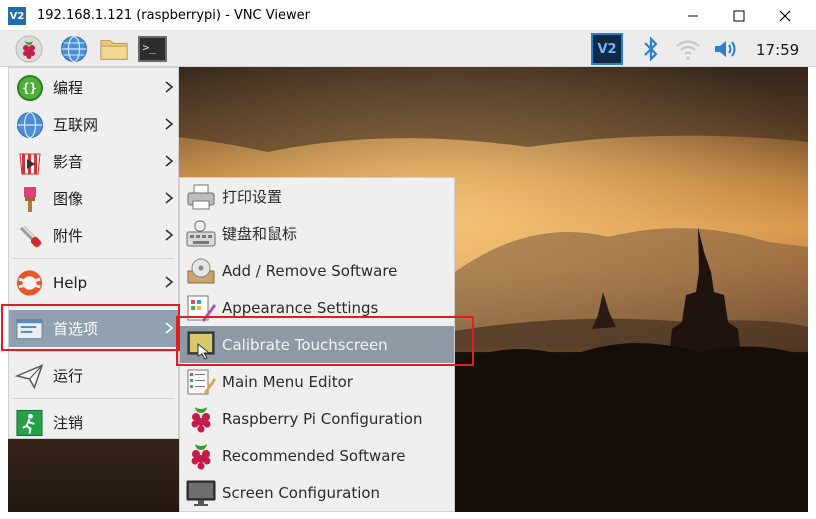 This screenshot has height=519, width=816. Describe the element at coordinates (68, 423) in the screenshot. I see `menu-item-label: 注销` at that location.